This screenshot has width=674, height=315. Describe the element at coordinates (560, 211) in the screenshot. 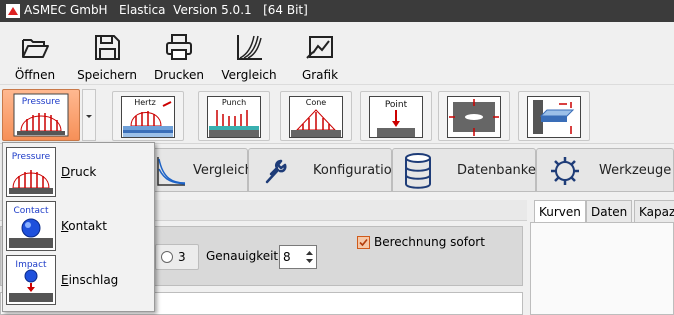

I see `tab-curves: Kurven` at that location.